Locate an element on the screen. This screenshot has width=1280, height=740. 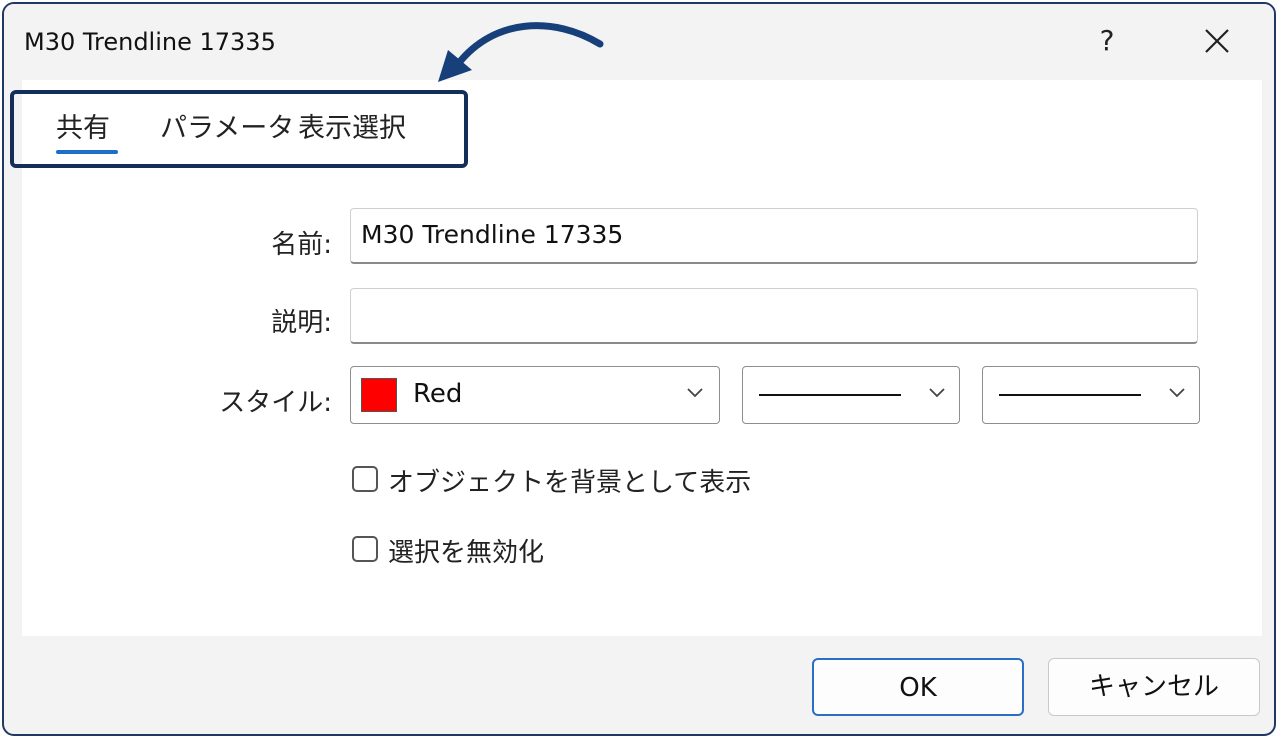
curved-arrow-icon is located at coordinates (521, 52).